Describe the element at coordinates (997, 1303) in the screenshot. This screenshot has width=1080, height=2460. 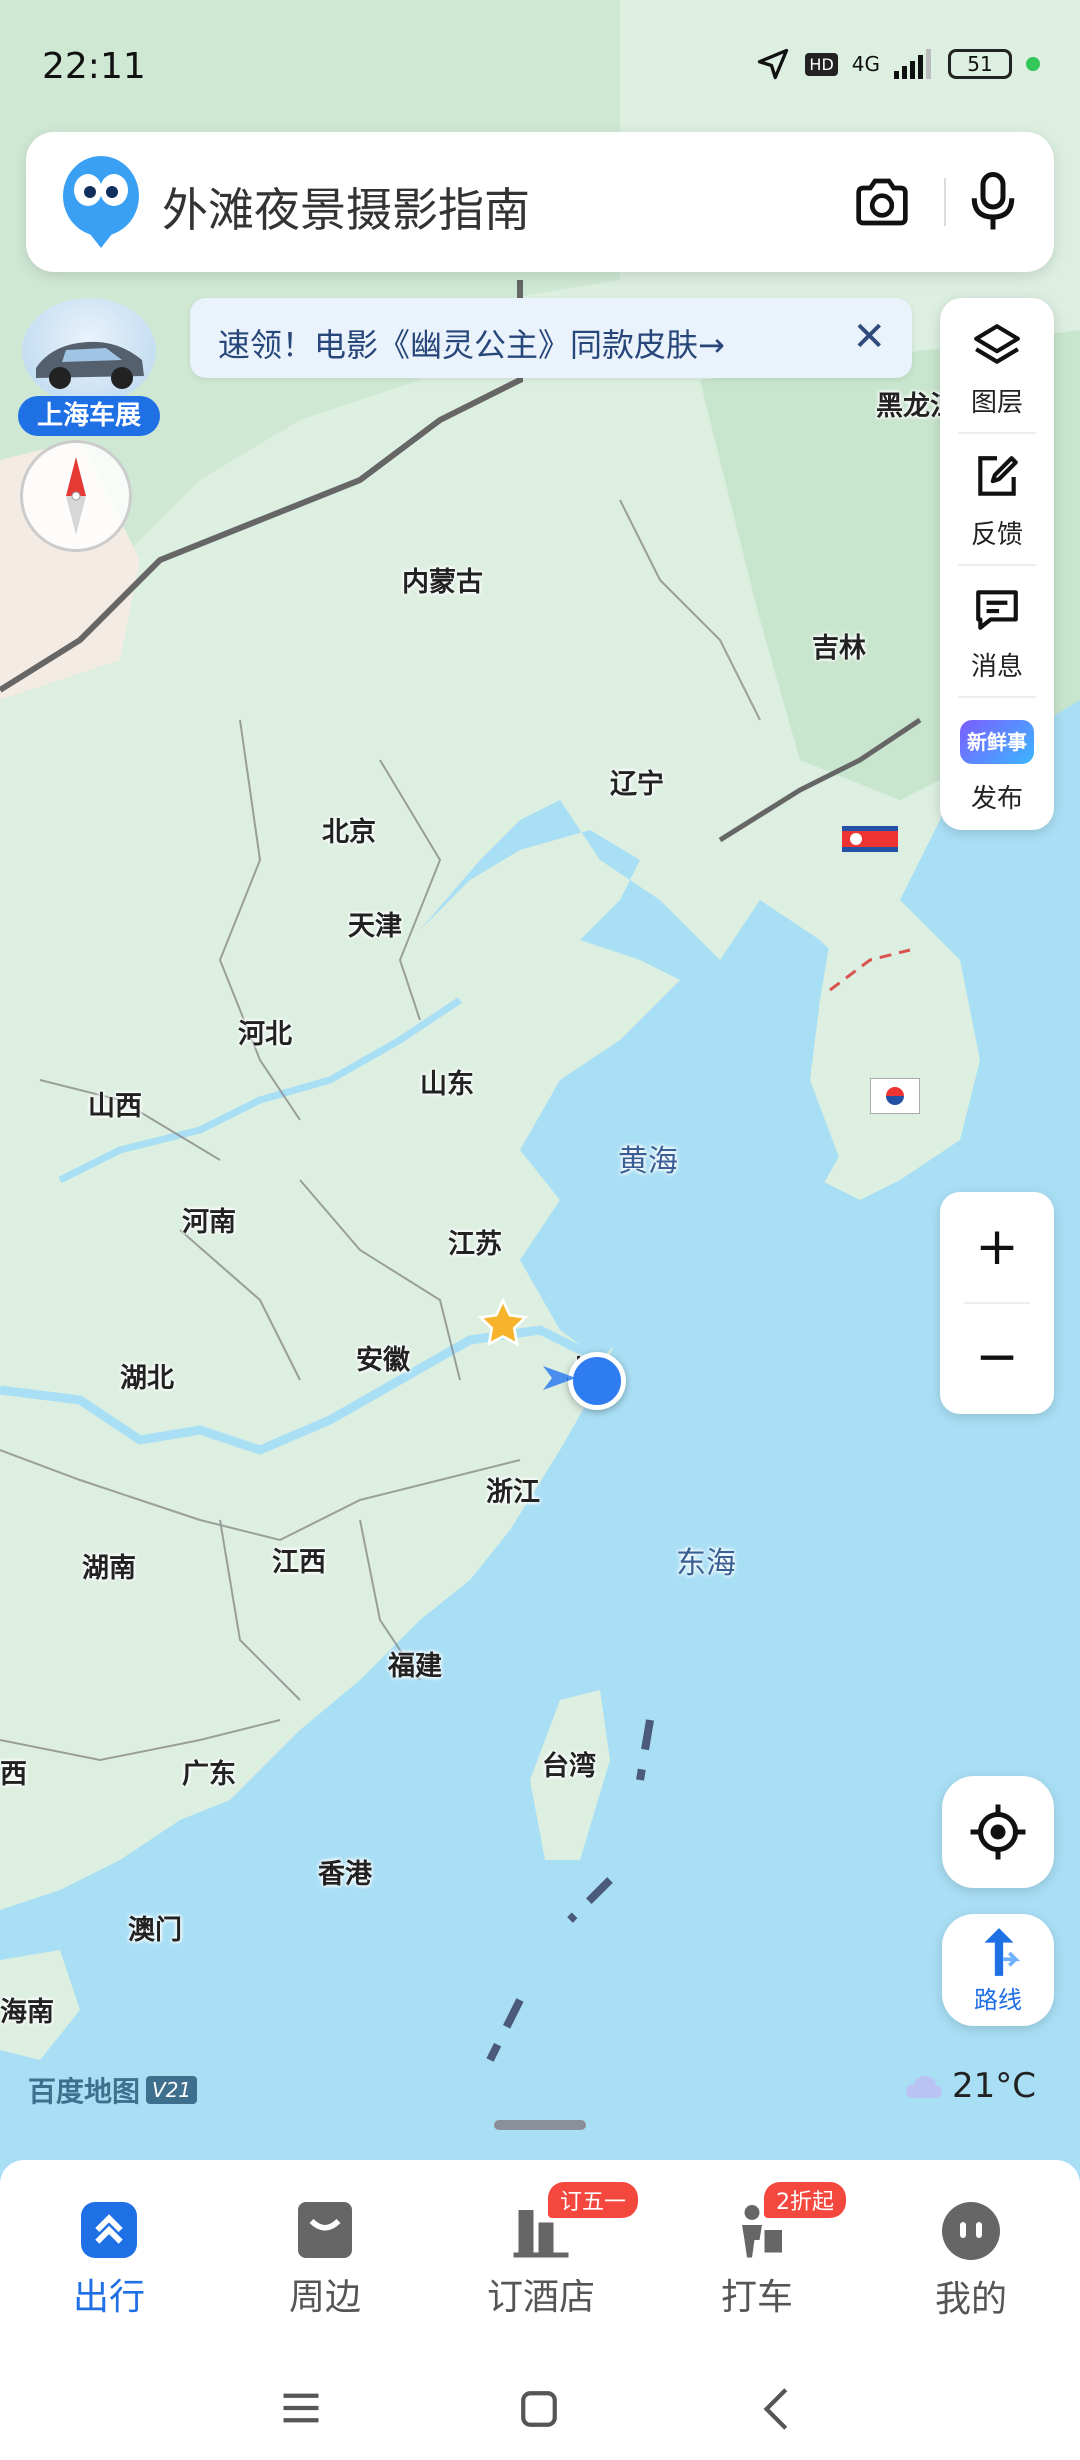
I see `zoom-controls: + −` at that location.